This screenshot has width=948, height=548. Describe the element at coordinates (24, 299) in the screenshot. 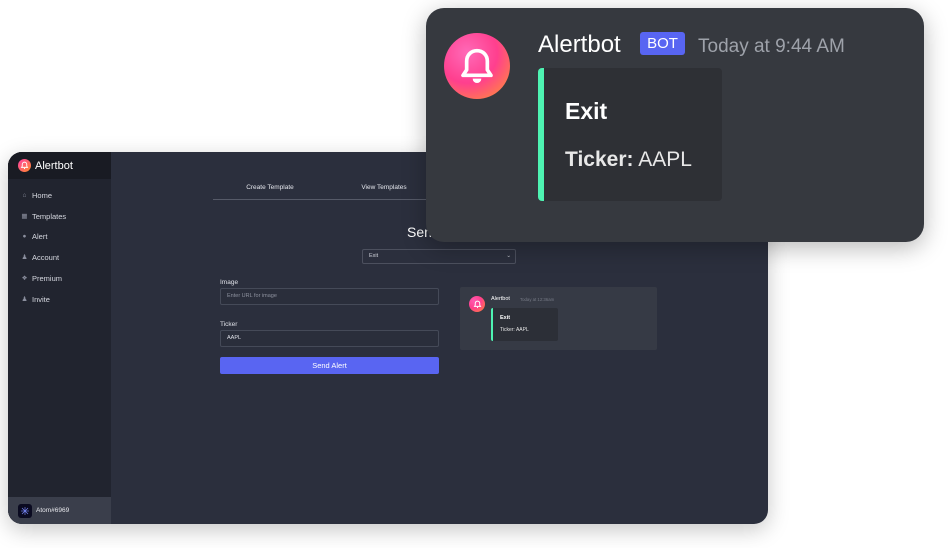

I see `invite-icon: ♟` at that location.